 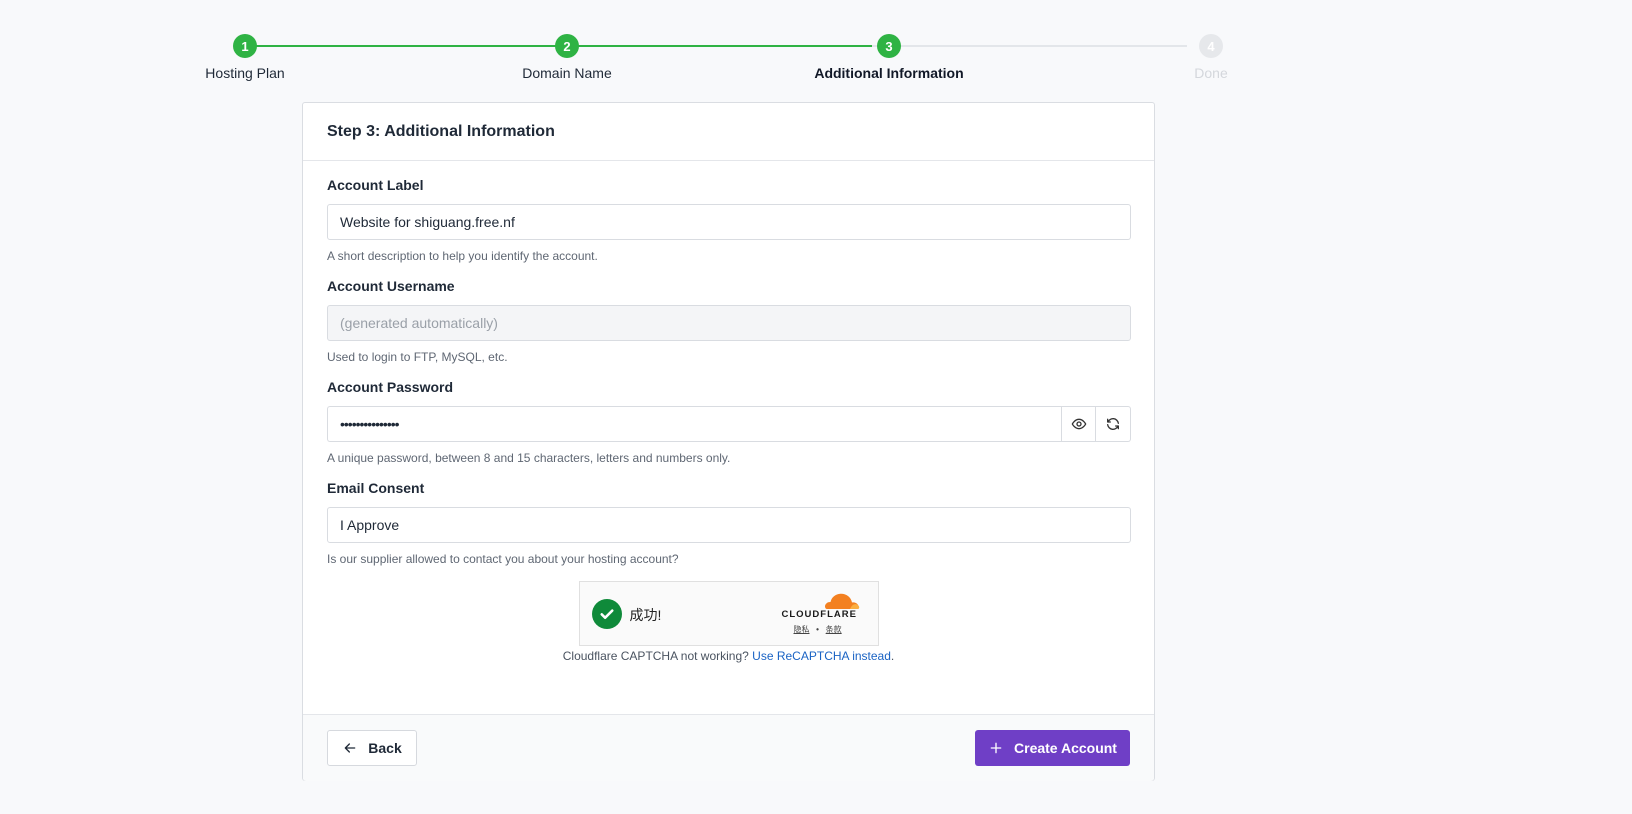 I want to click on account-username-label: Account Username, so click(x=391, y=286).